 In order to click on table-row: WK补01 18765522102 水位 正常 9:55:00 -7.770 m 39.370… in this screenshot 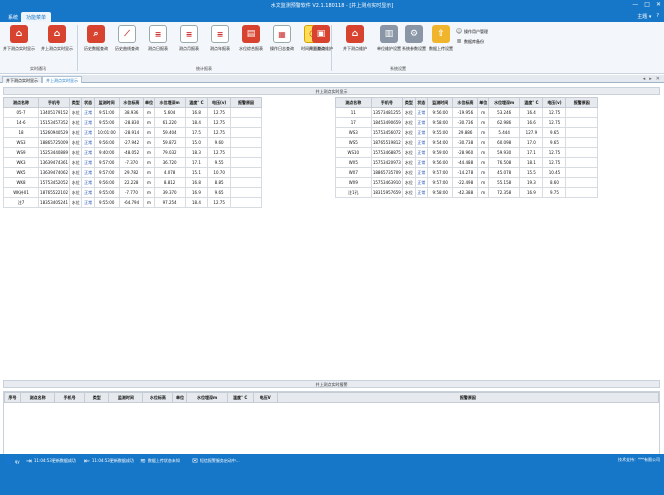, I will do `click(132, 192)`.